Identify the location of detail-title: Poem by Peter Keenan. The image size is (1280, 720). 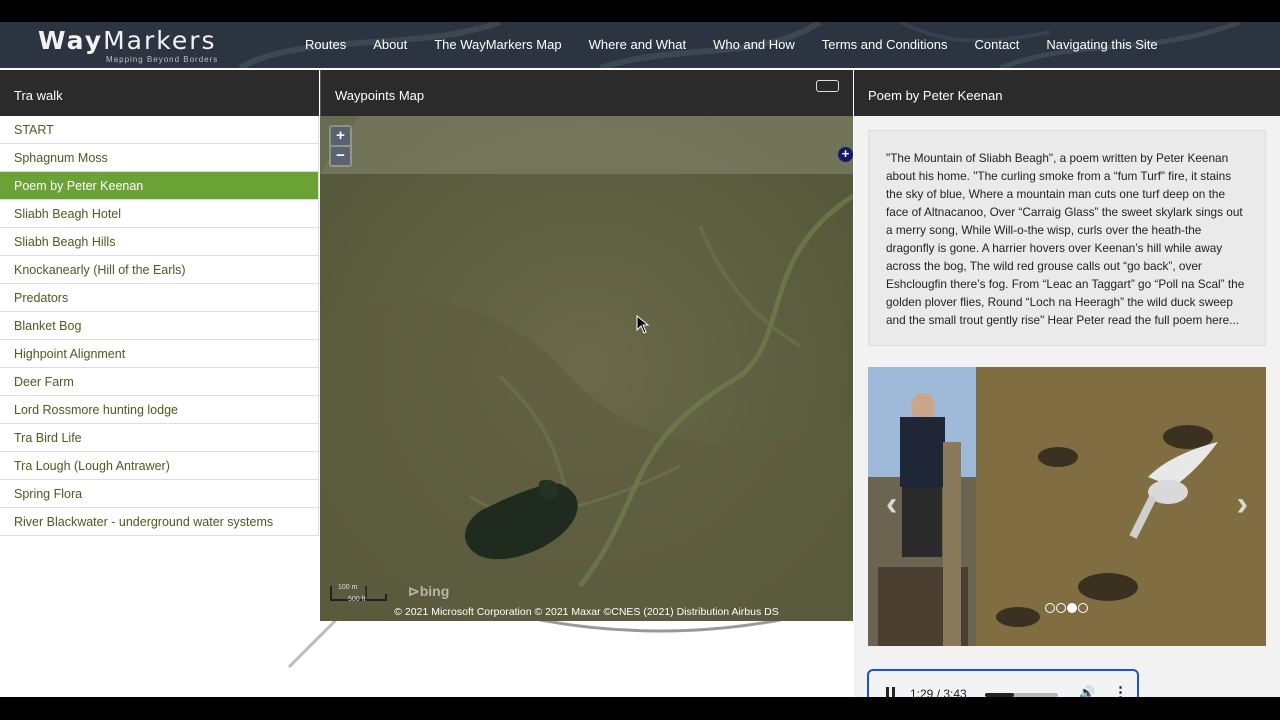
(1067, 93).